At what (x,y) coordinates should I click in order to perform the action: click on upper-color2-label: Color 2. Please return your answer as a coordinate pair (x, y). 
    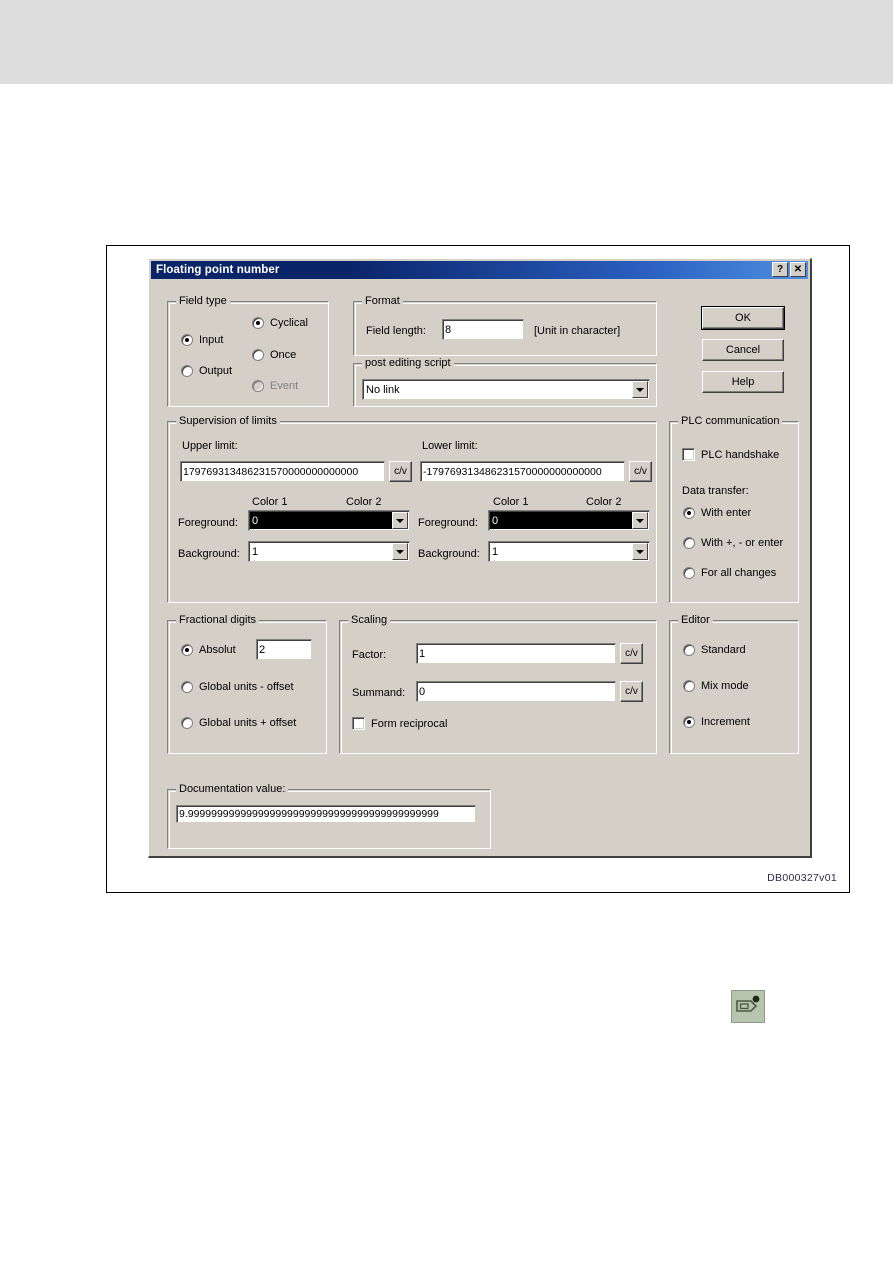
    Looking at the image, I should click on (364, 502).